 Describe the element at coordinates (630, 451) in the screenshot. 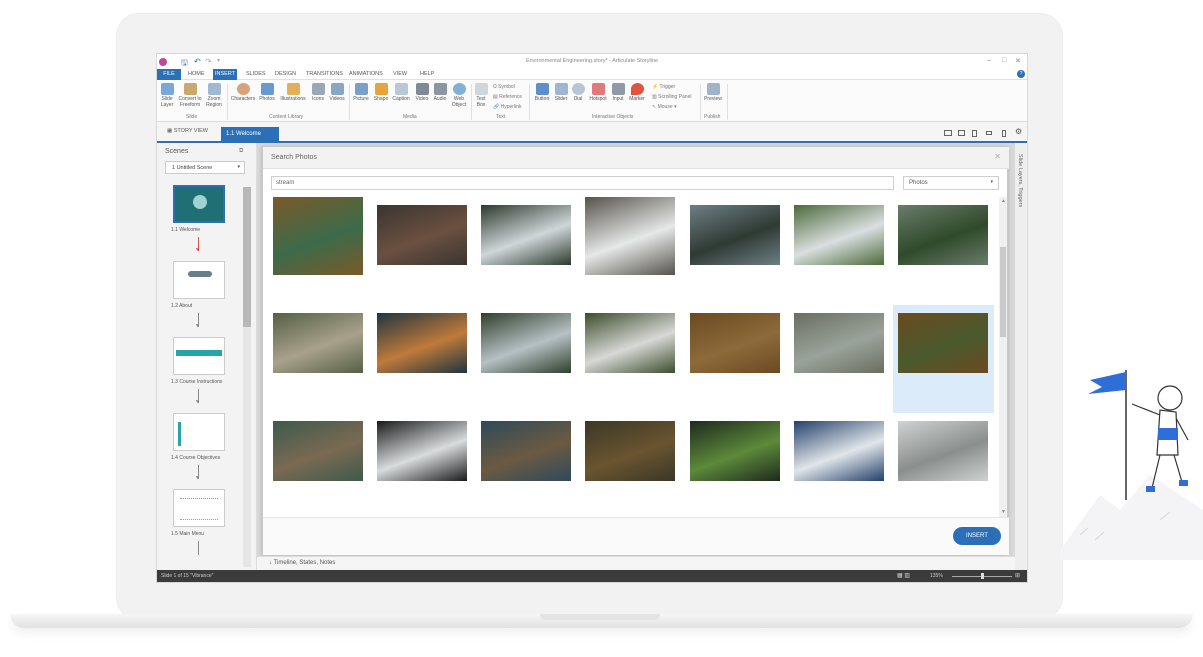

I see `photo-thumbnail` at that location.